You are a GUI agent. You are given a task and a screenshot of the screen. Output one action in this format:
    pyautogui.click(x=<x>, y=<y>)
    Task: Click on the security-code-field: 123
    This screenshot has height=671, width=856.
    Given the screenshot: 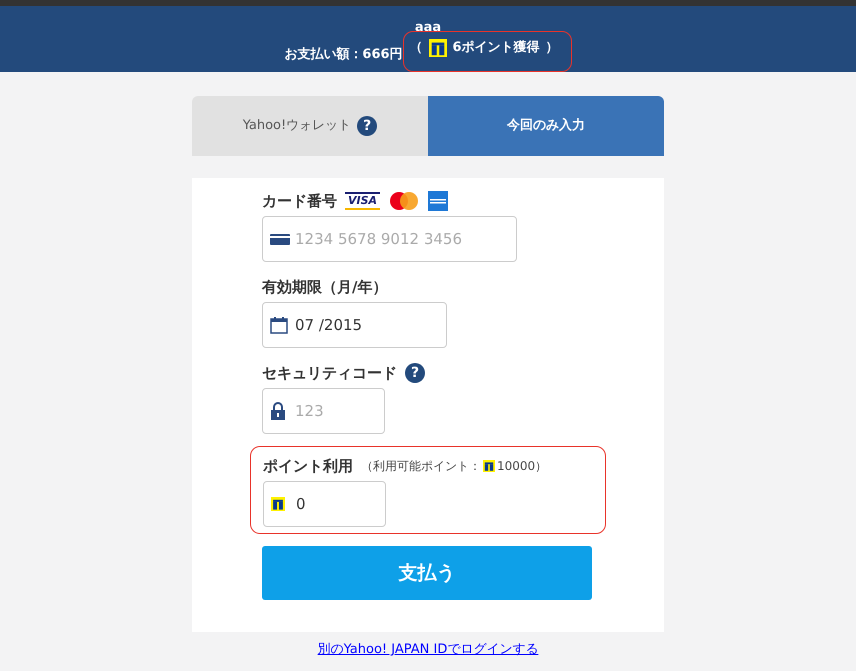 What is the action you would take?
    pyautogui.click(x=323, y=411)
    